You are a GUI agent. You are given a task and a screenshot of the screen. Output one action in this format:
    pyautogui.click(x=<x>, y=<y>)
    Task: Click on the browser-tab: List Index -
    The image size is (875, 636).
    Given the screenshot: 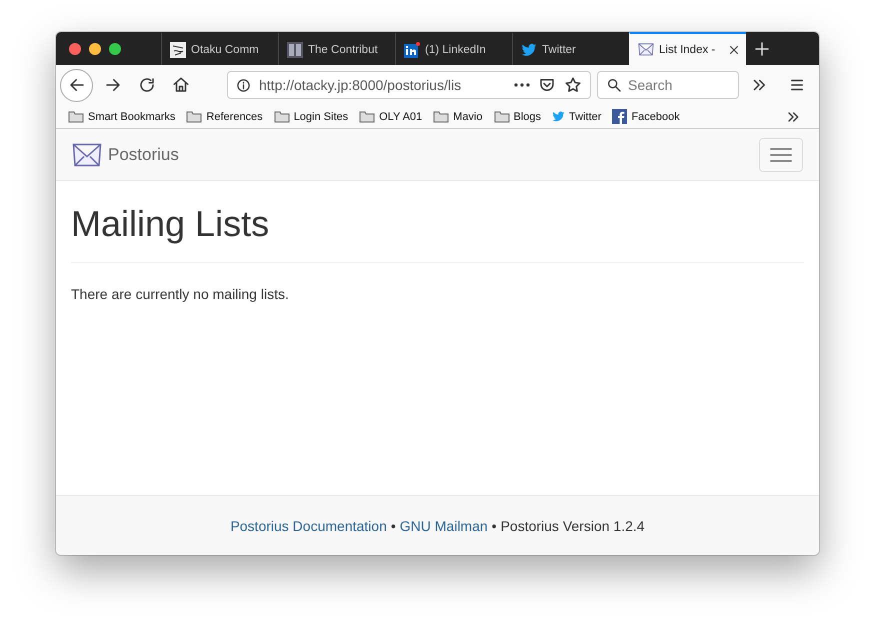 What is the action you would take?
    pyautogui.click(x=687, y=48)
    